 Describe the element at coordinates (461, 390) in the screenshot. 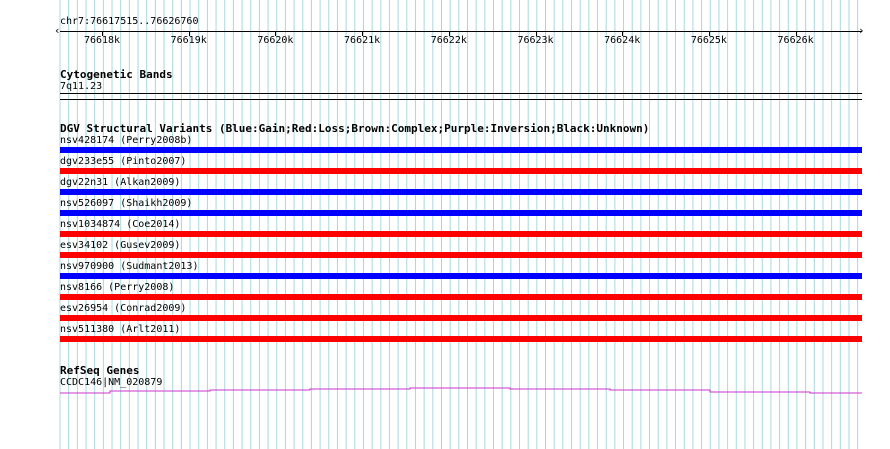

I see `gene-intron-line` at that location.